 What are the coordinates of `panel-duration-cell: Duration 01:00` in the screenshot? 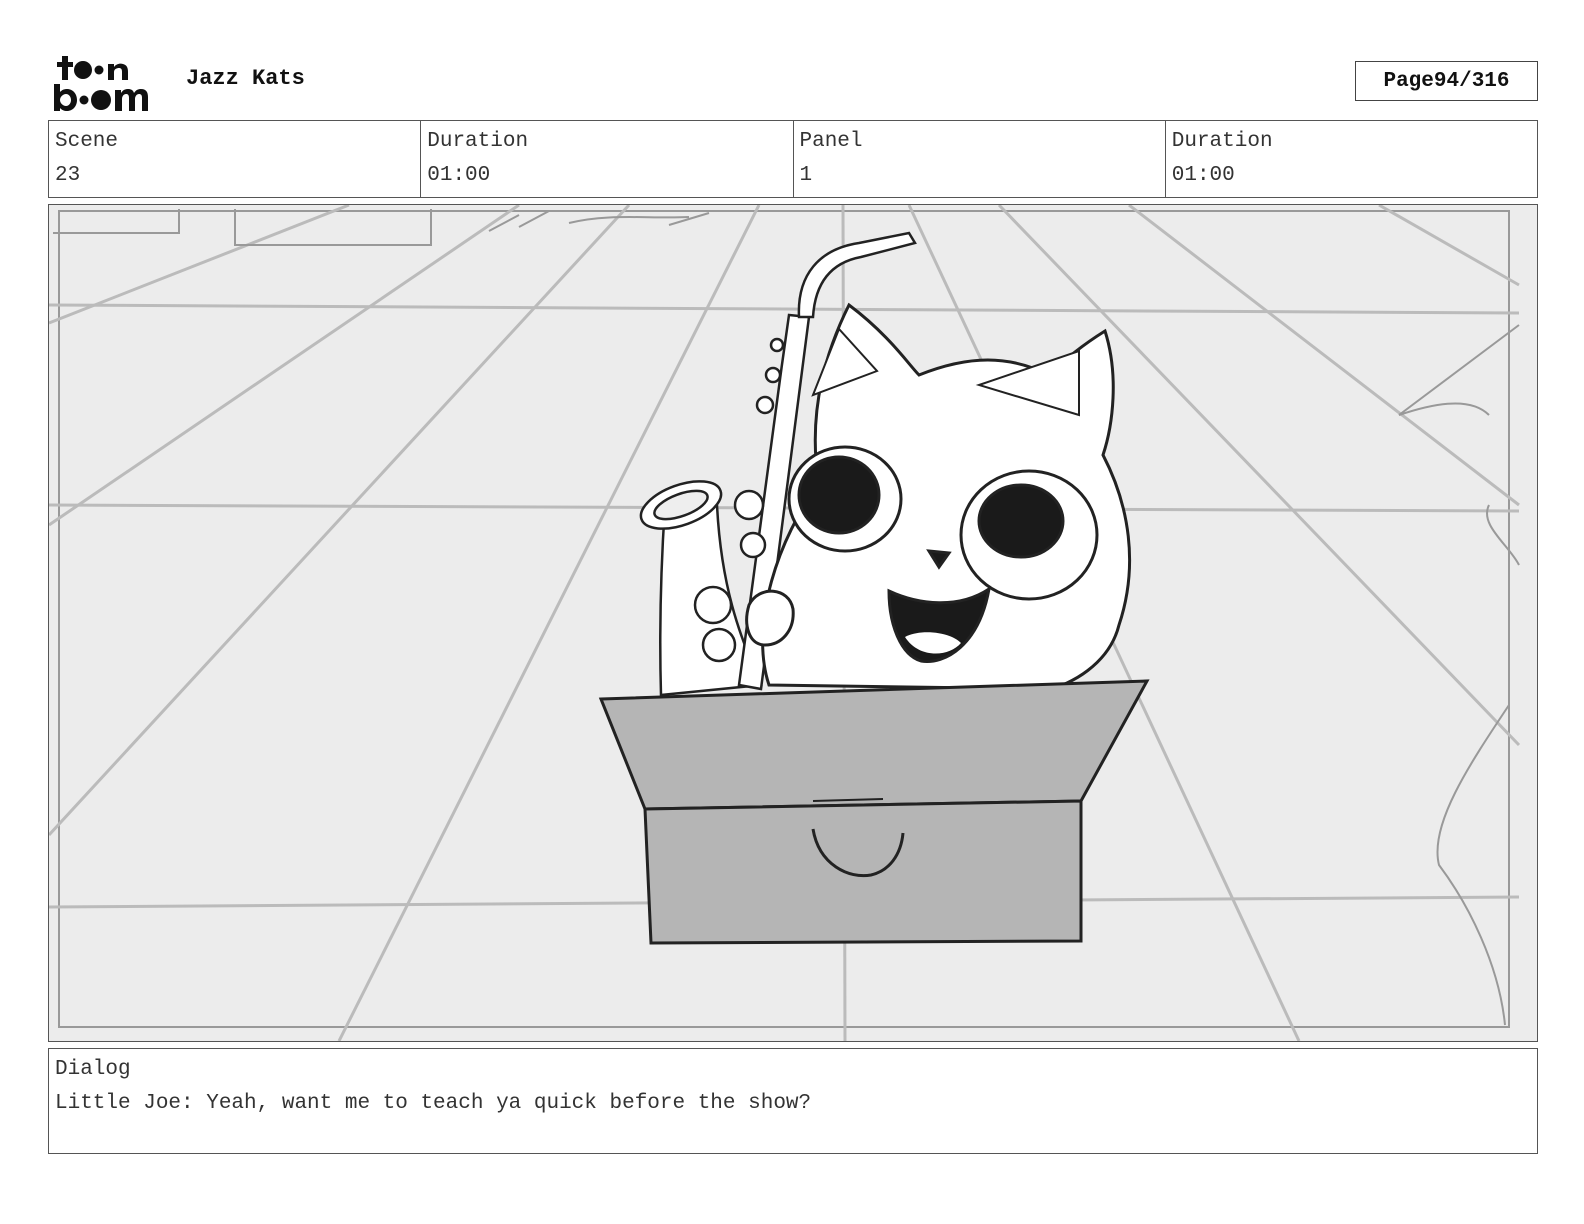 It's located at (1350, 159).